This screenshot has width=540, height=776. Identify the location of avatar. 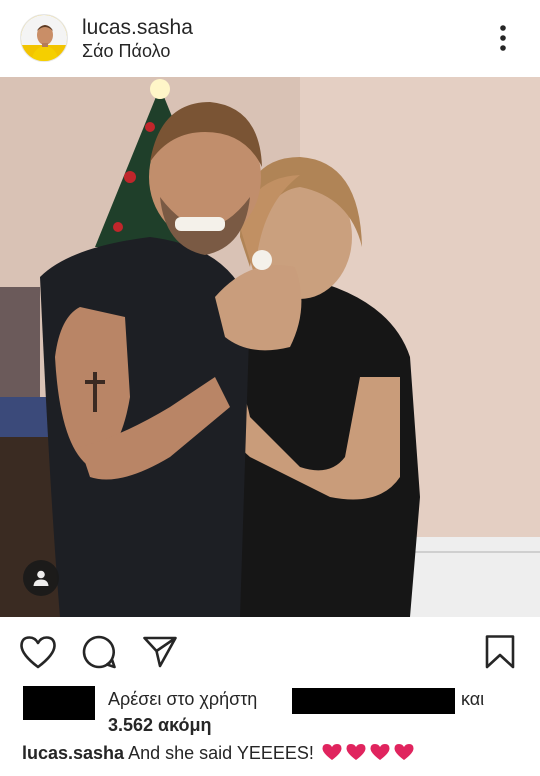
(44, 38).